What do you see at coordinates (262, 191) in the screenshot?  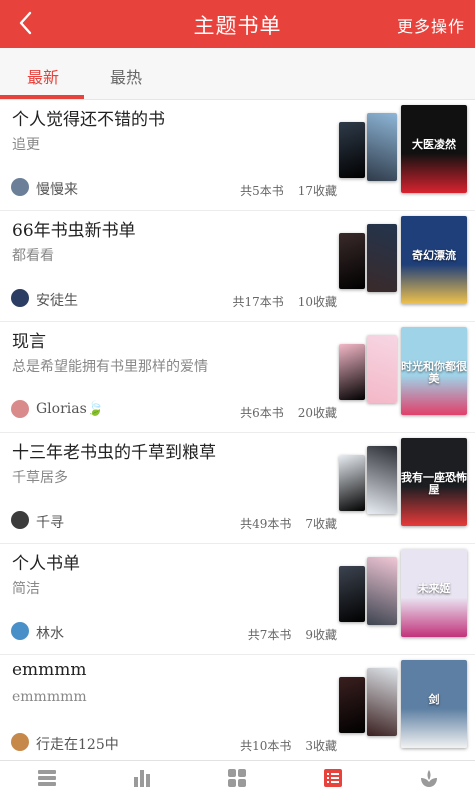 I see `book-count: 共5本书` at bounding box center [262, 191].